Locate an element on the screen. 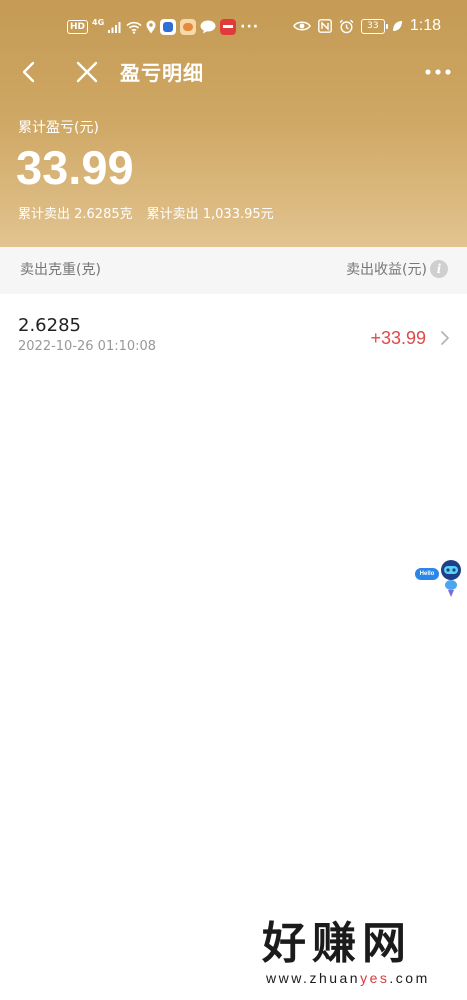 The height and width of the screenshot is (1000, 467). floating-assistant-button: Hello is located at coordinates (439, 579).